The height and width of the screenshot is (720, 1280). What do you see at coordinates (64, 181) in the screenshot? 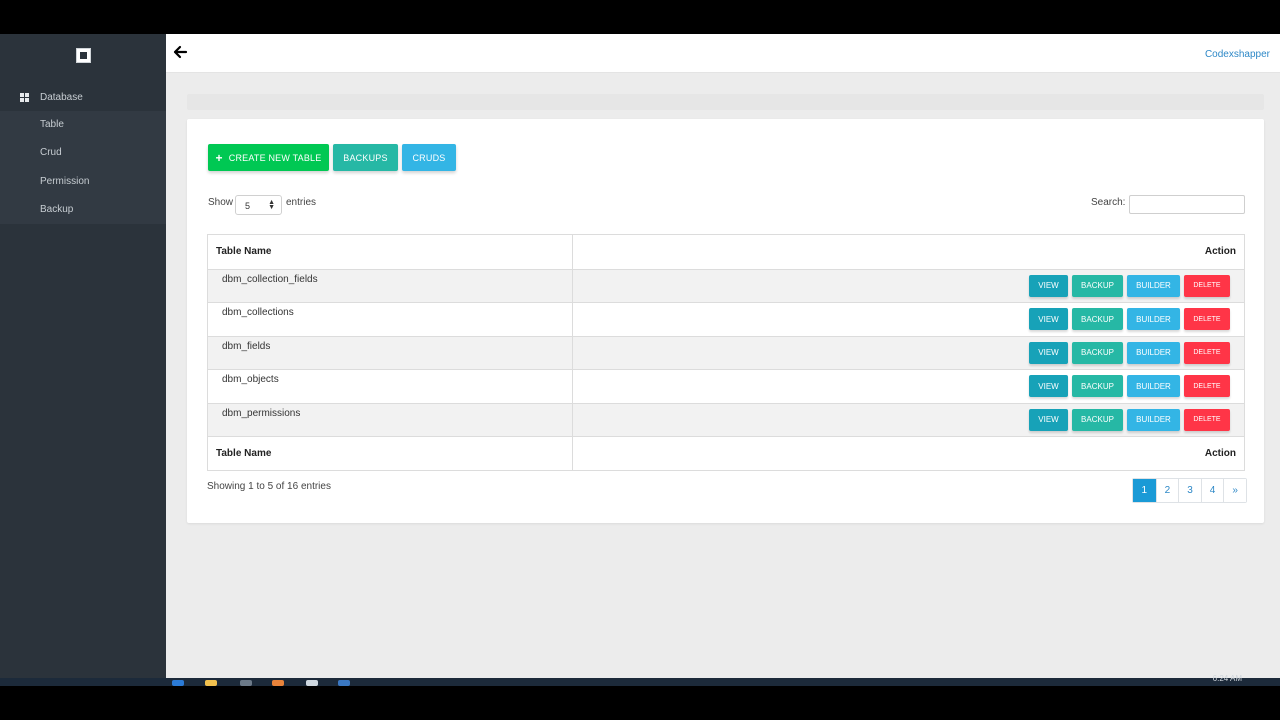
I see `sidebar-item-permission: Permission` at bounding box center [64, 181].